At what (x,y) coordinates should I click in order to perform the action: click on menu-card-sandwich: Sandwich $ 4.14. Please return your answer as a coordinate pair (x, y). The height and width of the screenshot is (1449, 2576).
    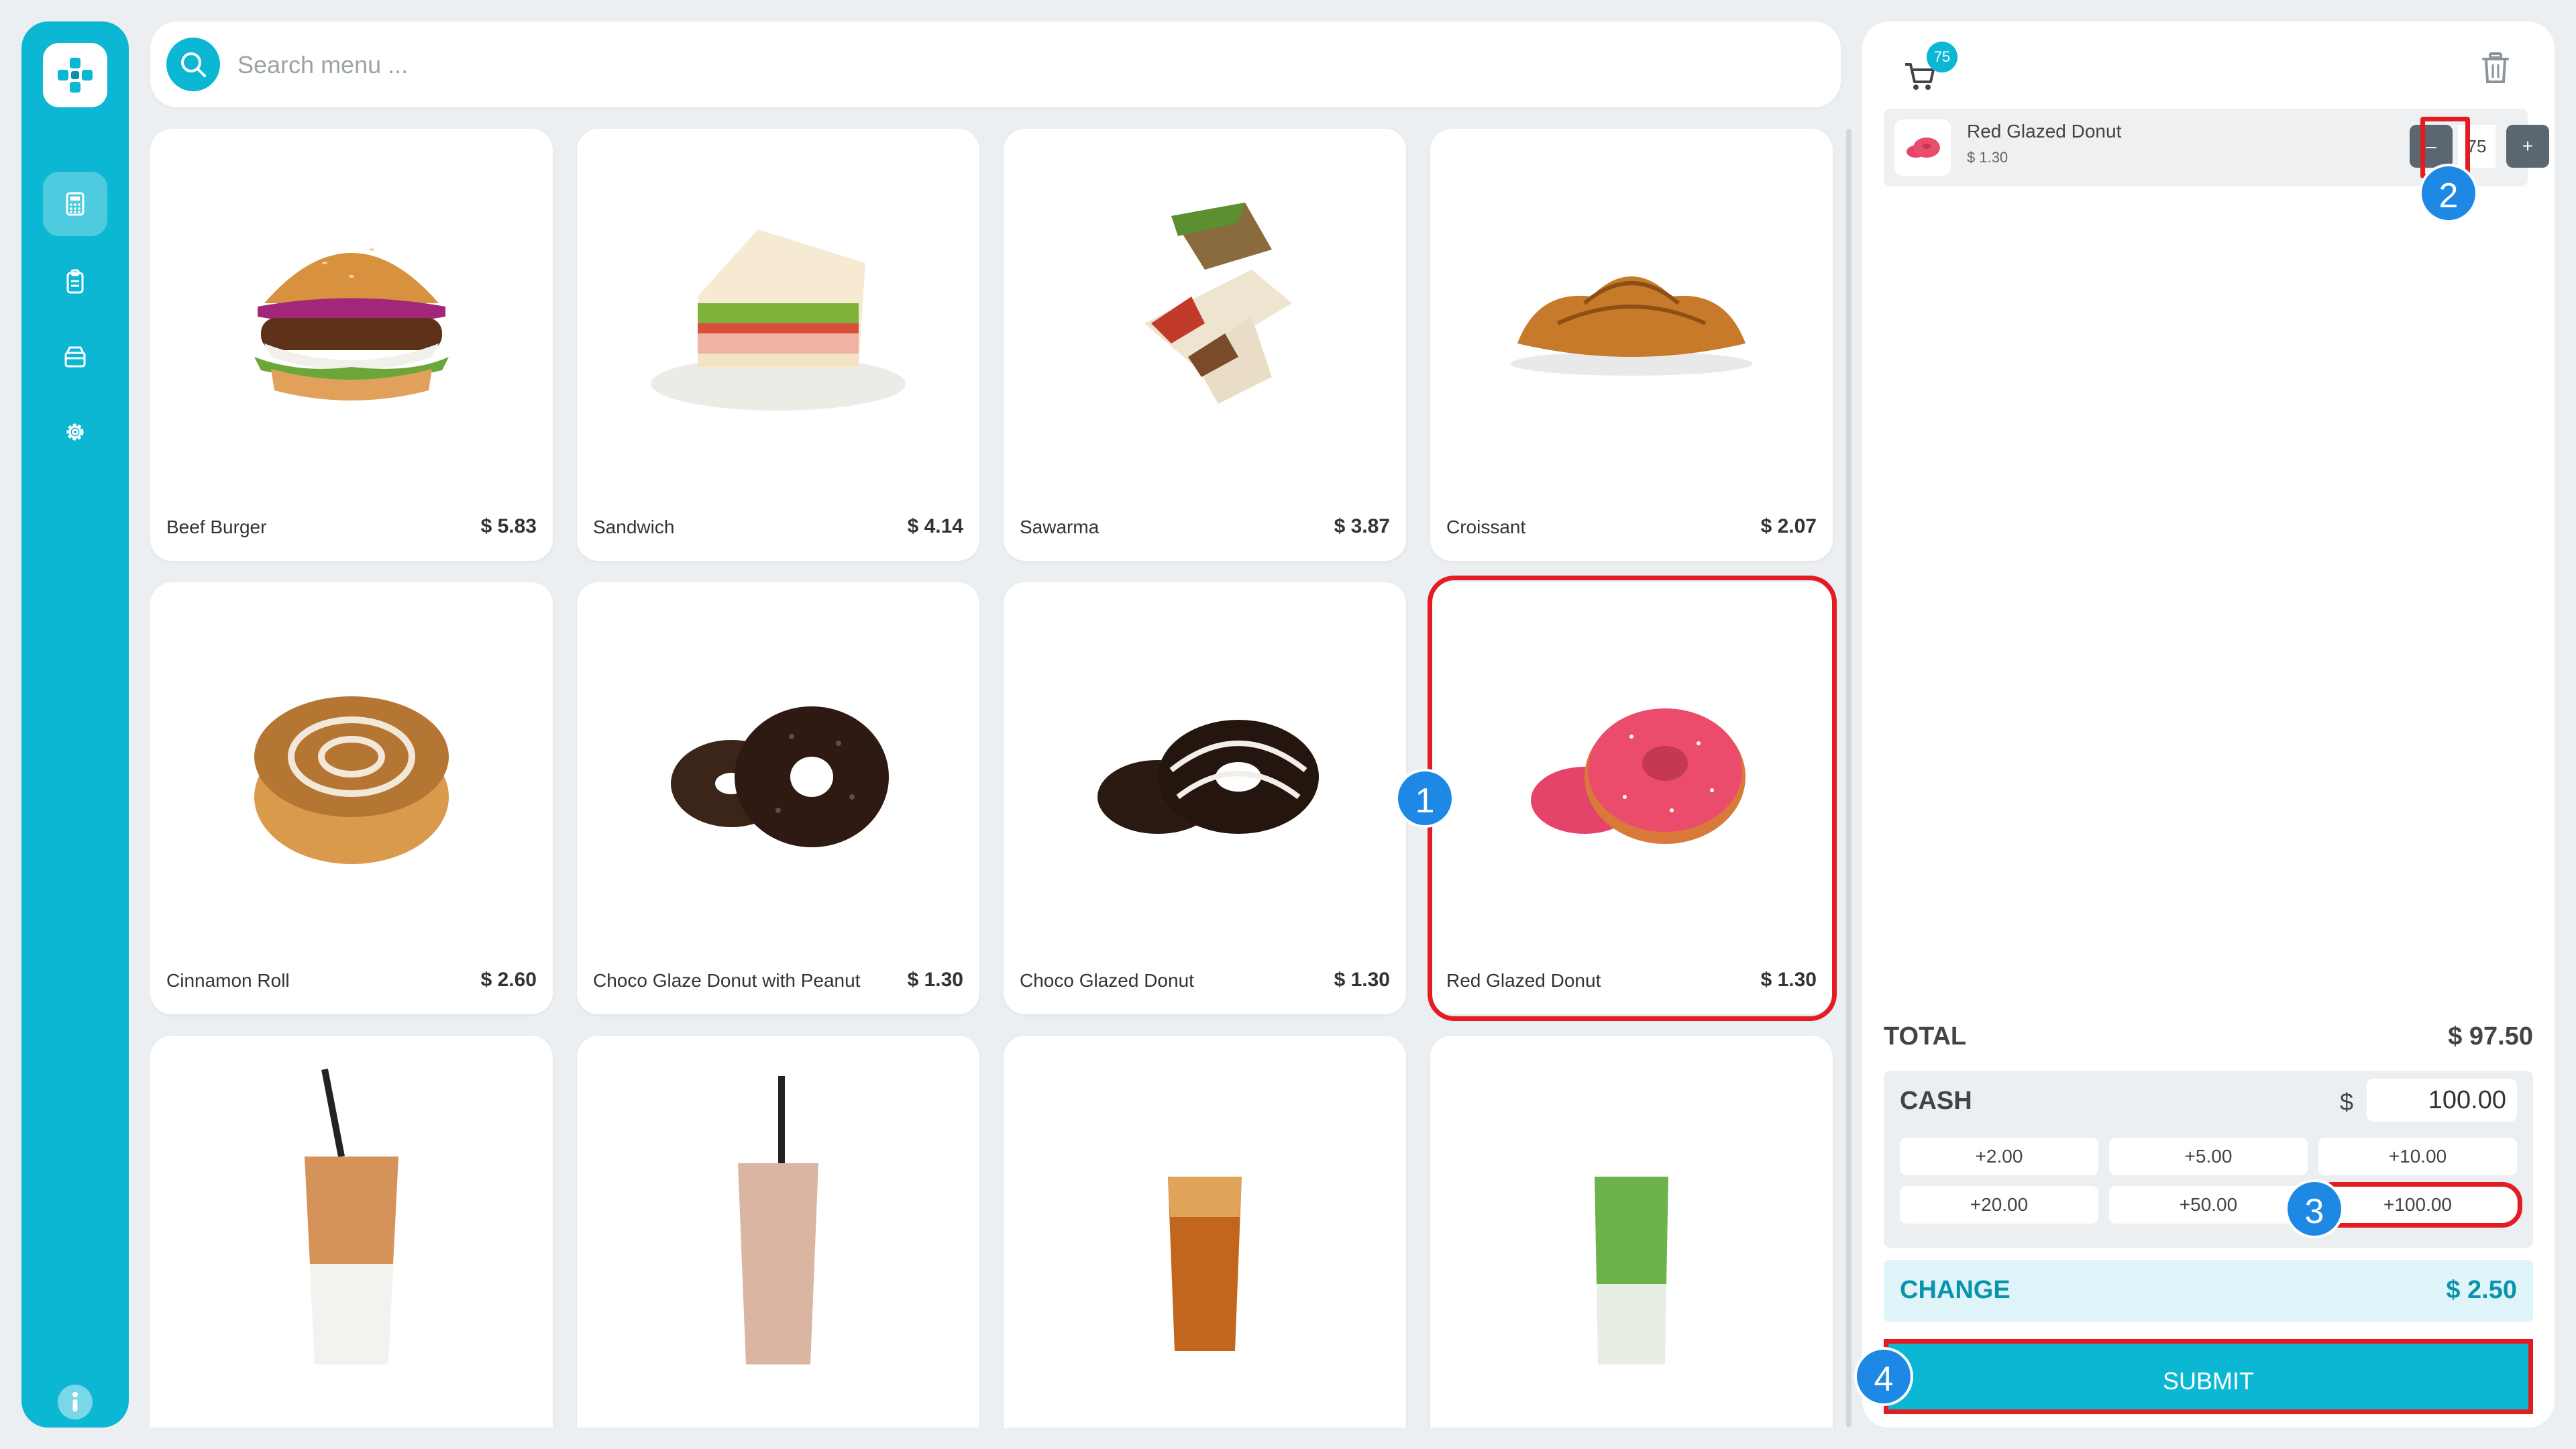
    Looking at the image, I should click on (778, 345).